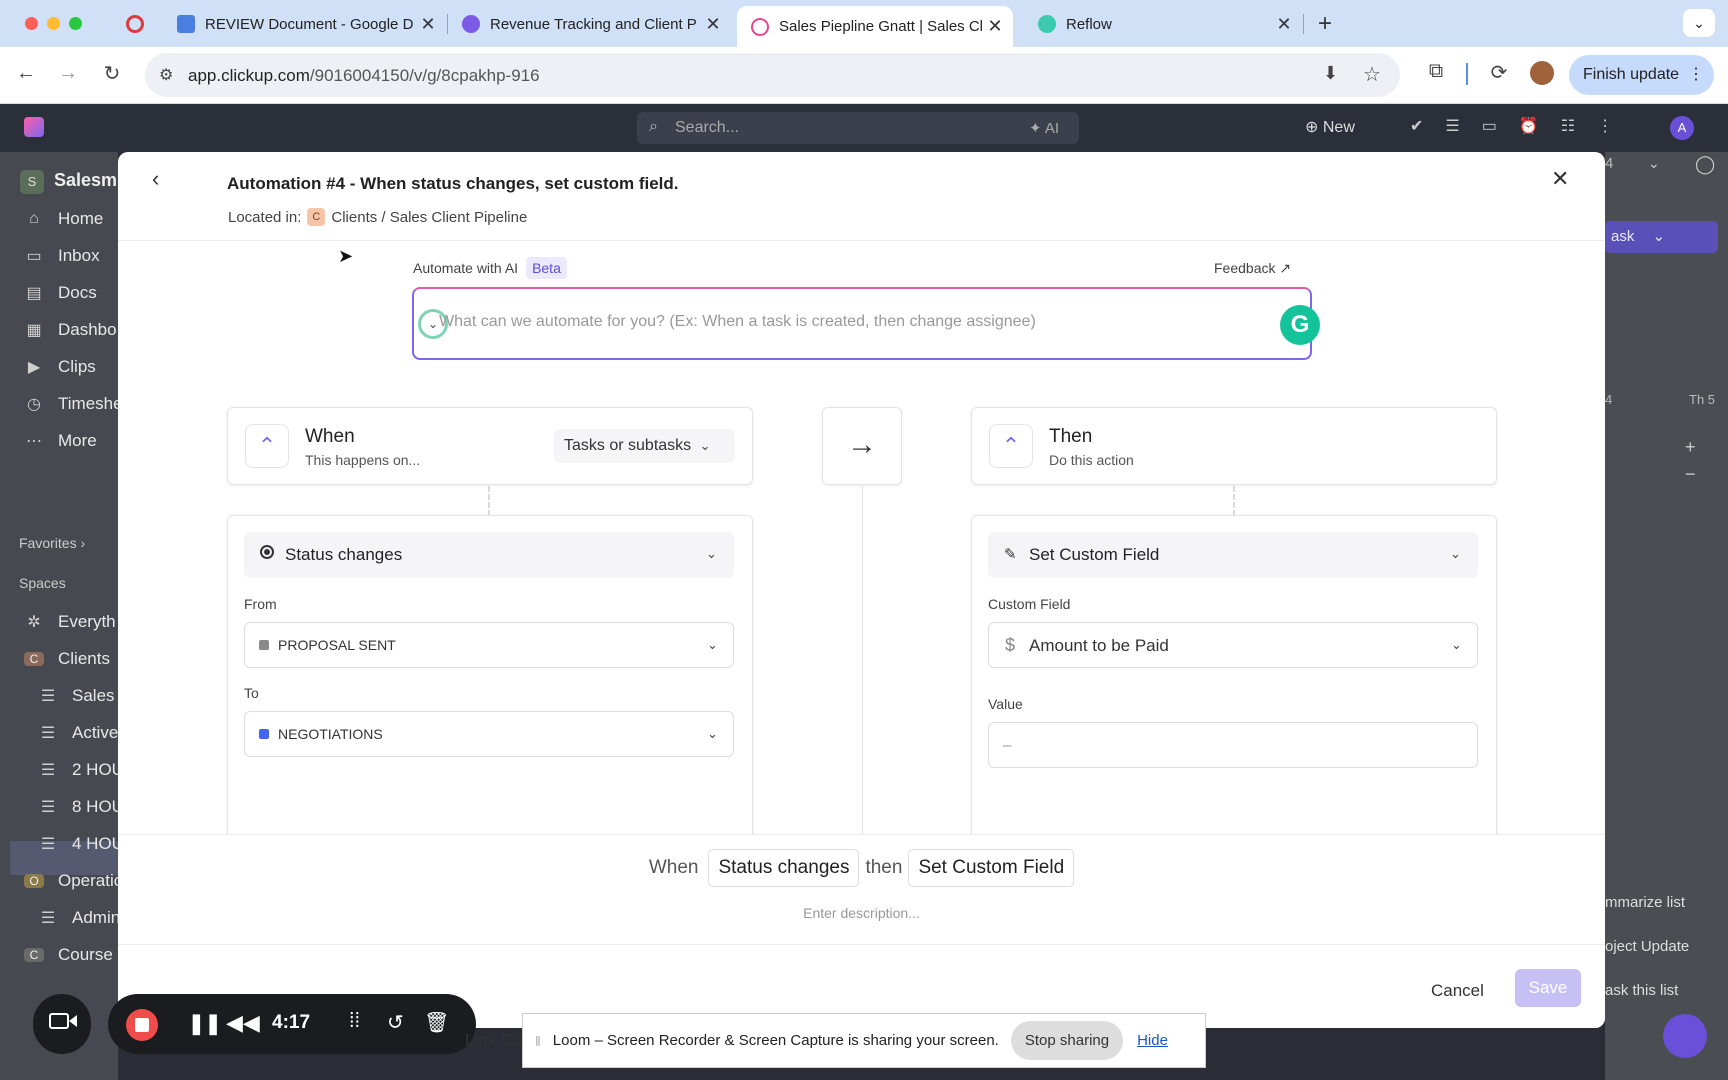 This screenshot has width=1728, height=1080. Describe the element at coordinates (155, 179) in the screenshot. I see `back-chevron-icon: ‹` at that location.